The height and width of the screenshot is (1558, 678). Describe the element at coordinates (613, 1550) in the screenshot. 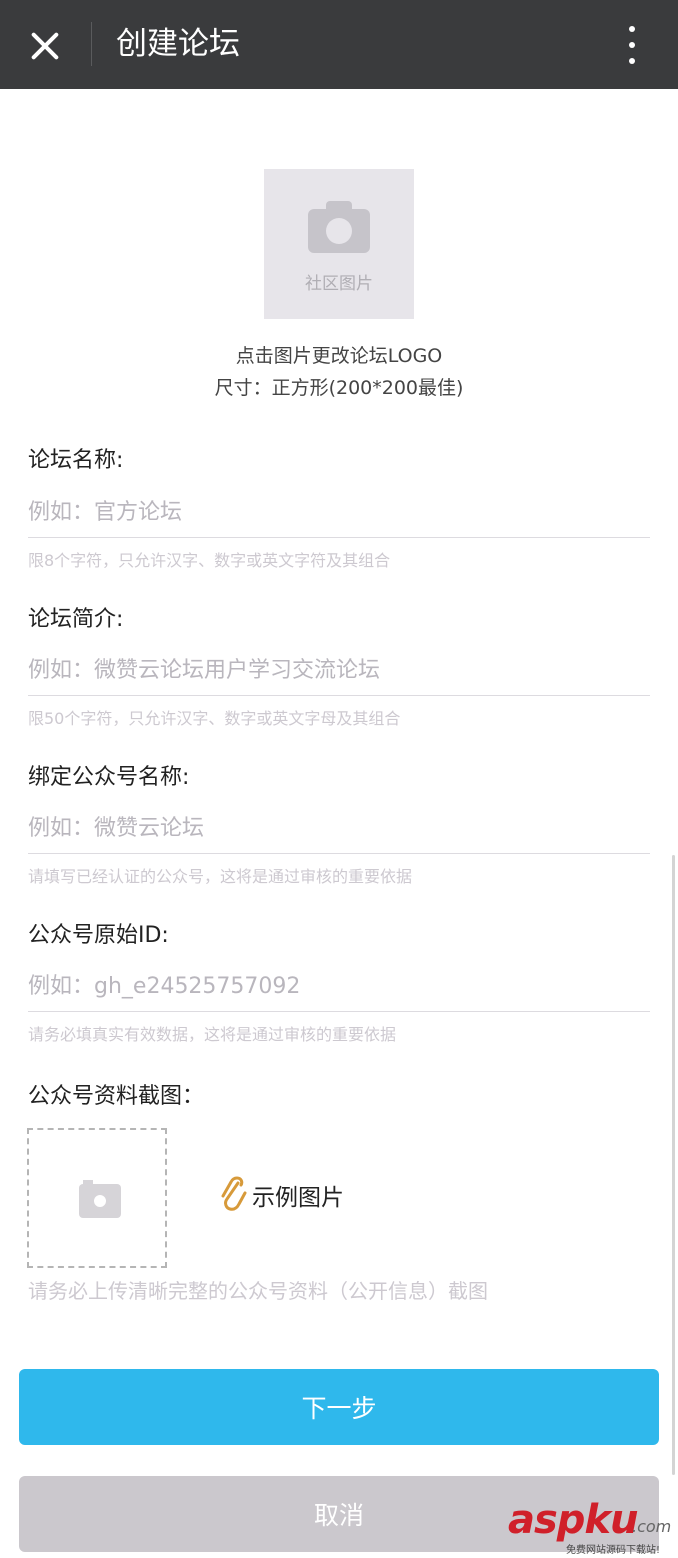

I see `watermark-tagline: 免费网站源码下载站!` at that location.